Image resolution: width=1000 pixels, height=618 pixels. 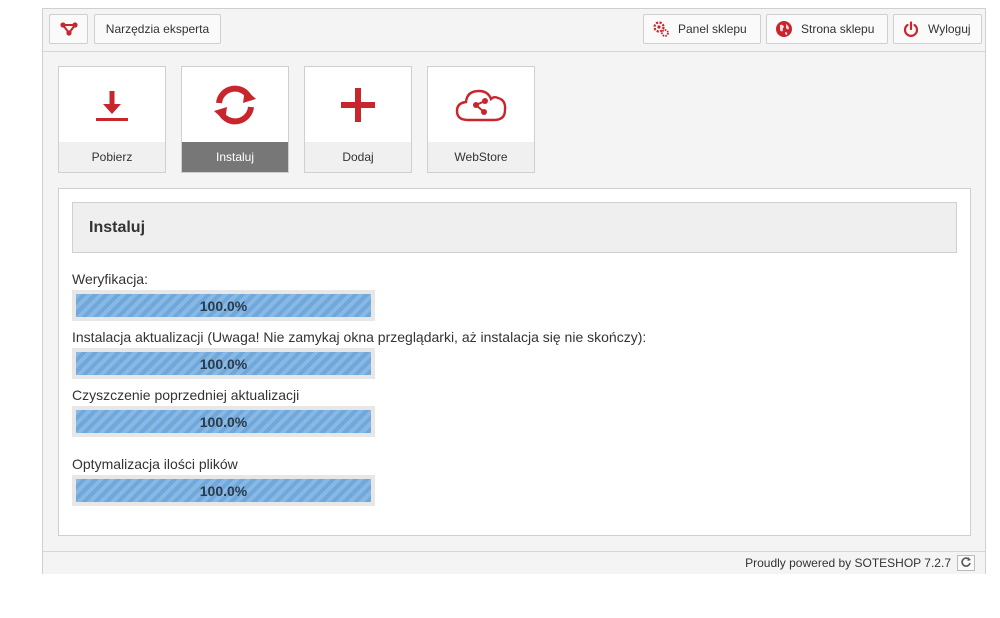 I want to click on shop-panel-label: Panel sklepu, so click(x=712, y=29).